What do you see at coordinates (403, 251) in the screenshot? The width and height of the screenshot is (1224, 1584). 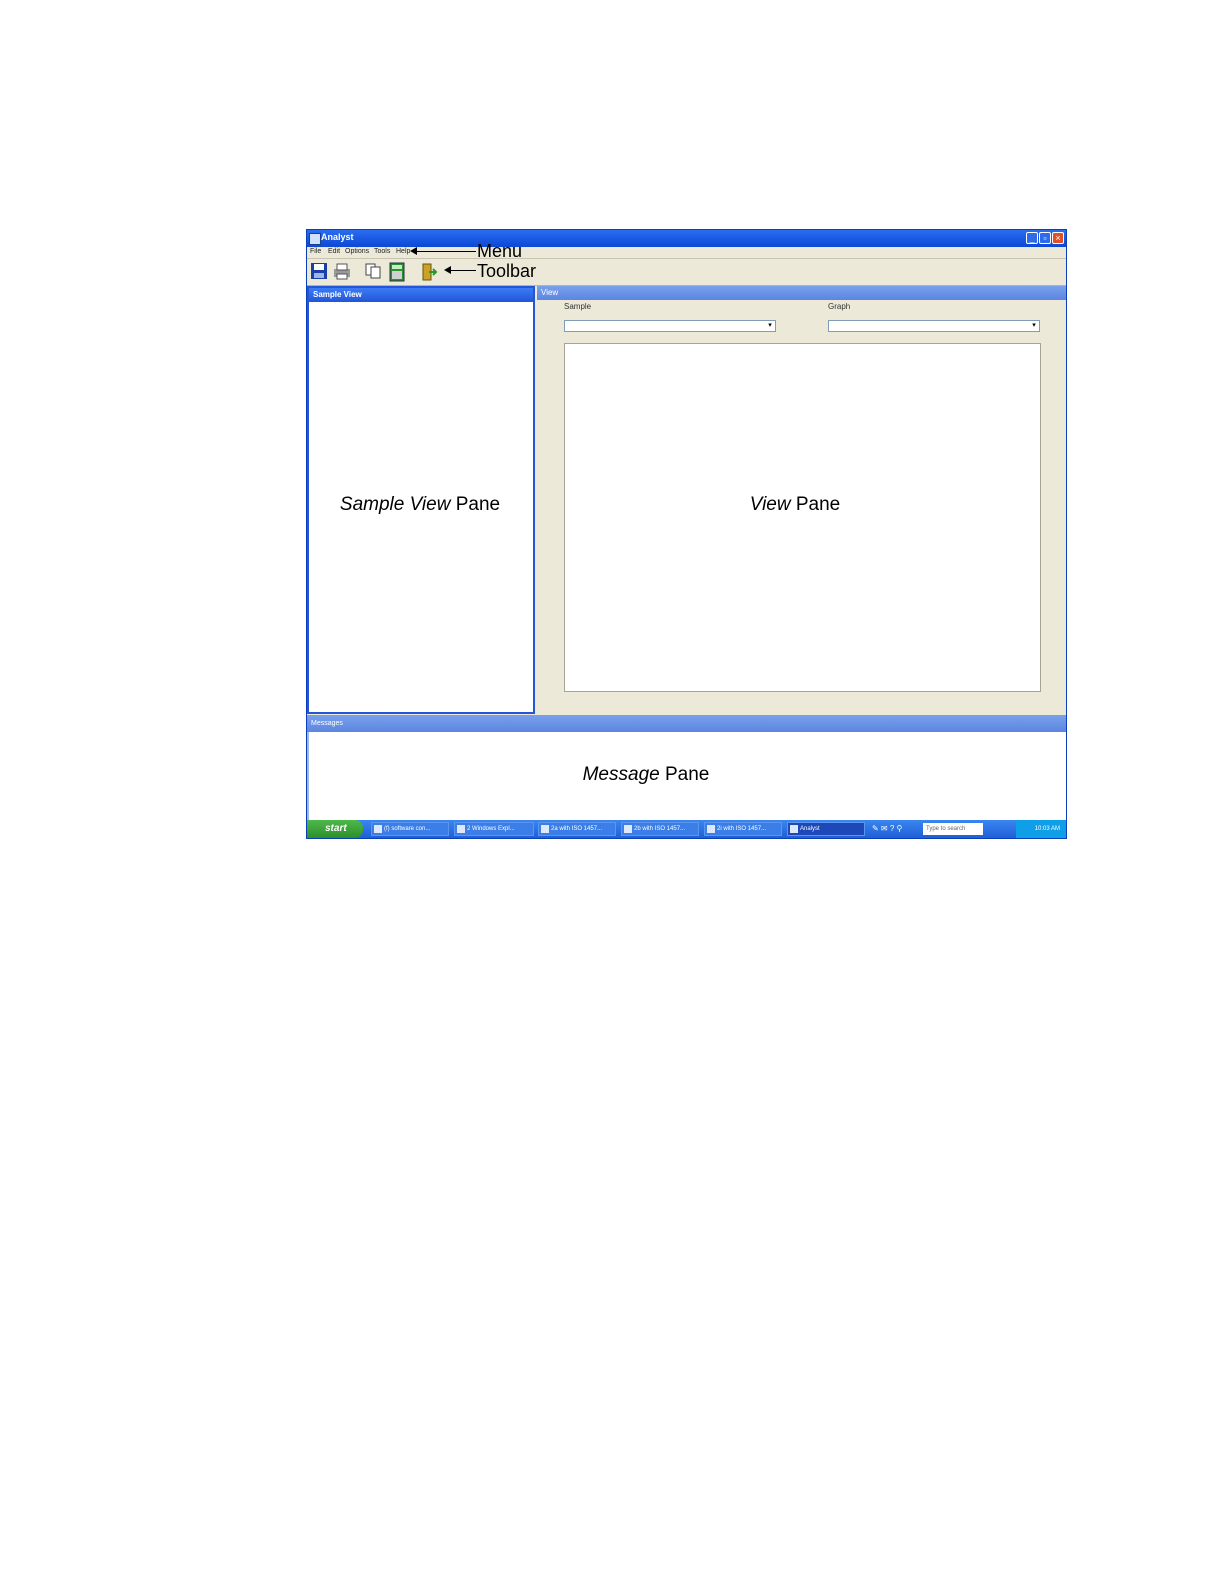 I see `menu-help: Help` at bounding box center [403, 251].